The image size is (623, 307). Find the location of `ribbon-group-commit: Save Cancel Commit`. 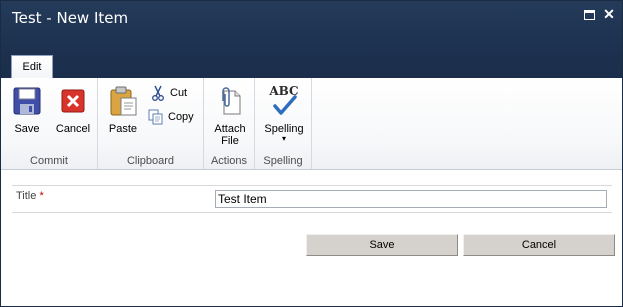

ribbon-group-commit: Save Cancel Commit is located at coordinates (49, 123).